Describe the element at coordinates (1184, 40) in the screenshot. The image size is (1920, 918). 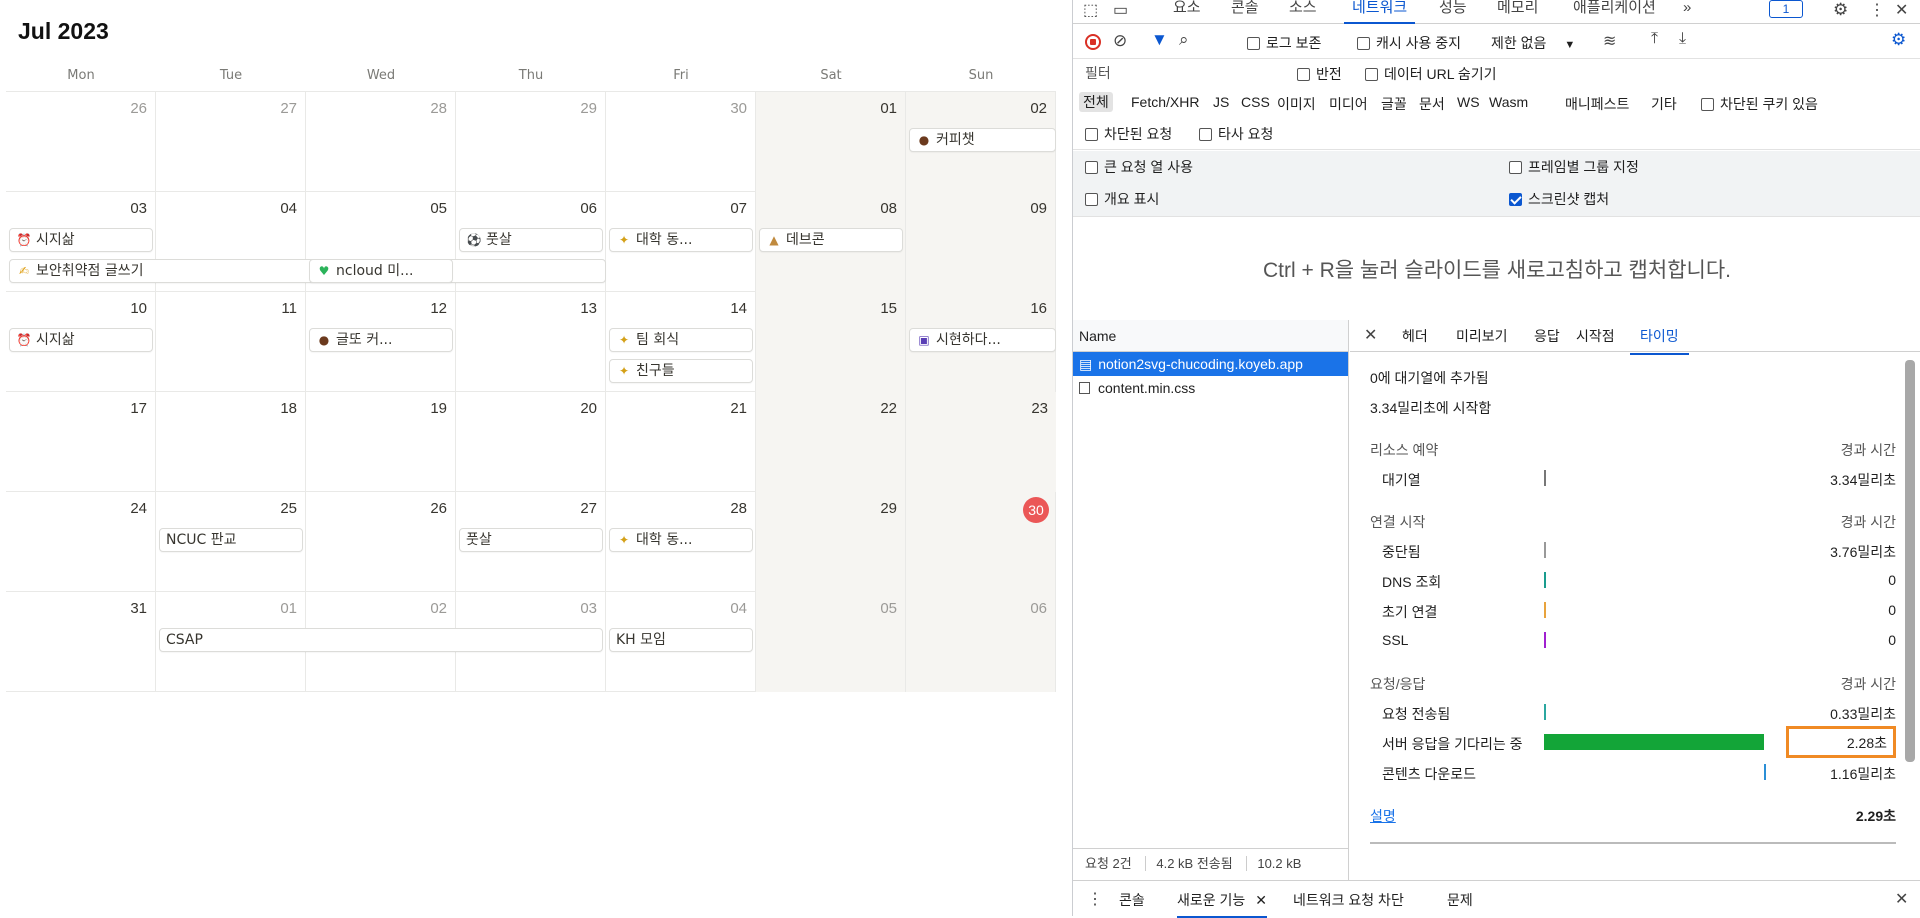
I see `search-icon: ⌕` at that location.